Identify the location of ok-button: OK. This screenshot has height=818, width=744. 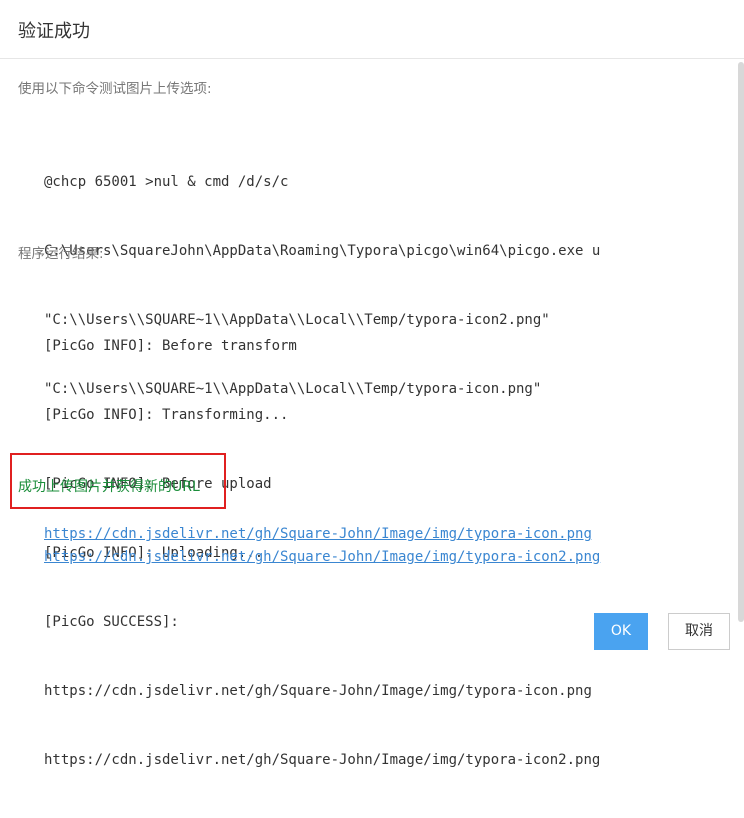
(621, 631).